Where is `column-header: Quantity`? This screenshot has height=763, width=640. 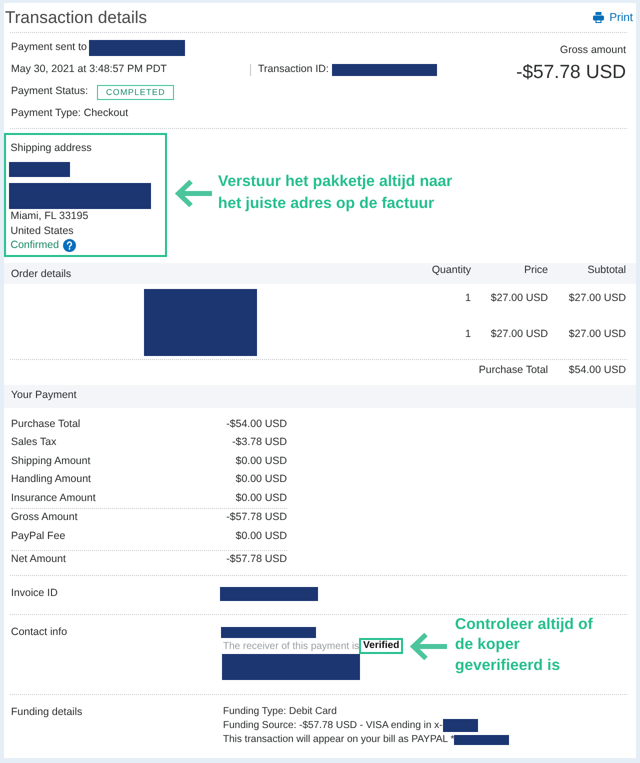 column-header: Quantity is located at coordinates (451, 269).